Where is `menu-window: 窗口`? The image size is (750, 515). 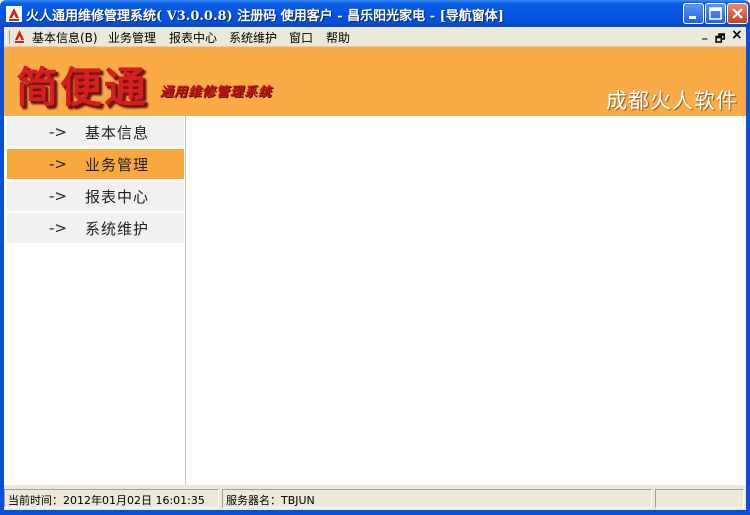
menu-window: 窗口 is located at coordinates (301, 37).